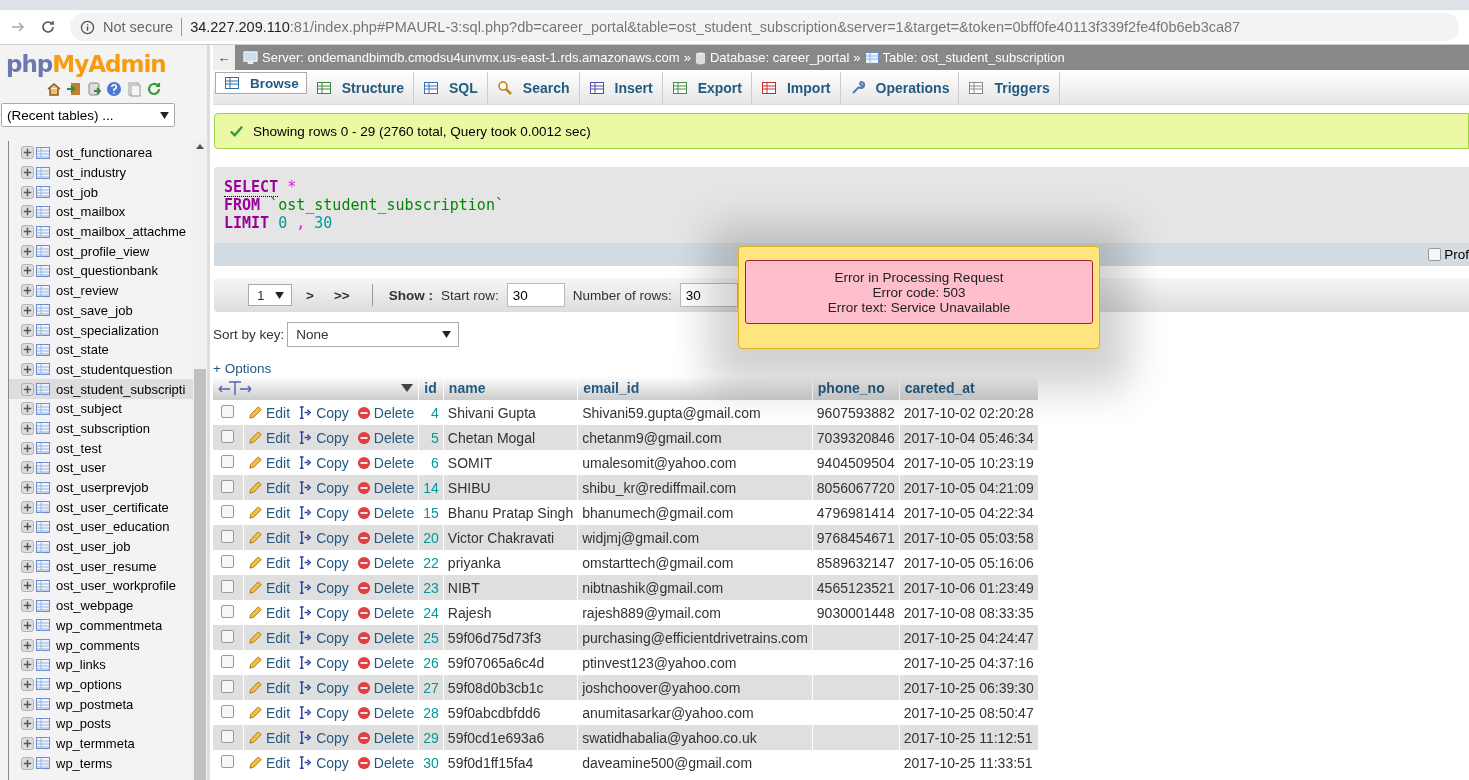  Describe the element at coordinates (200, 146) in the screenshot. I see `scroll-up-icon` at that location.